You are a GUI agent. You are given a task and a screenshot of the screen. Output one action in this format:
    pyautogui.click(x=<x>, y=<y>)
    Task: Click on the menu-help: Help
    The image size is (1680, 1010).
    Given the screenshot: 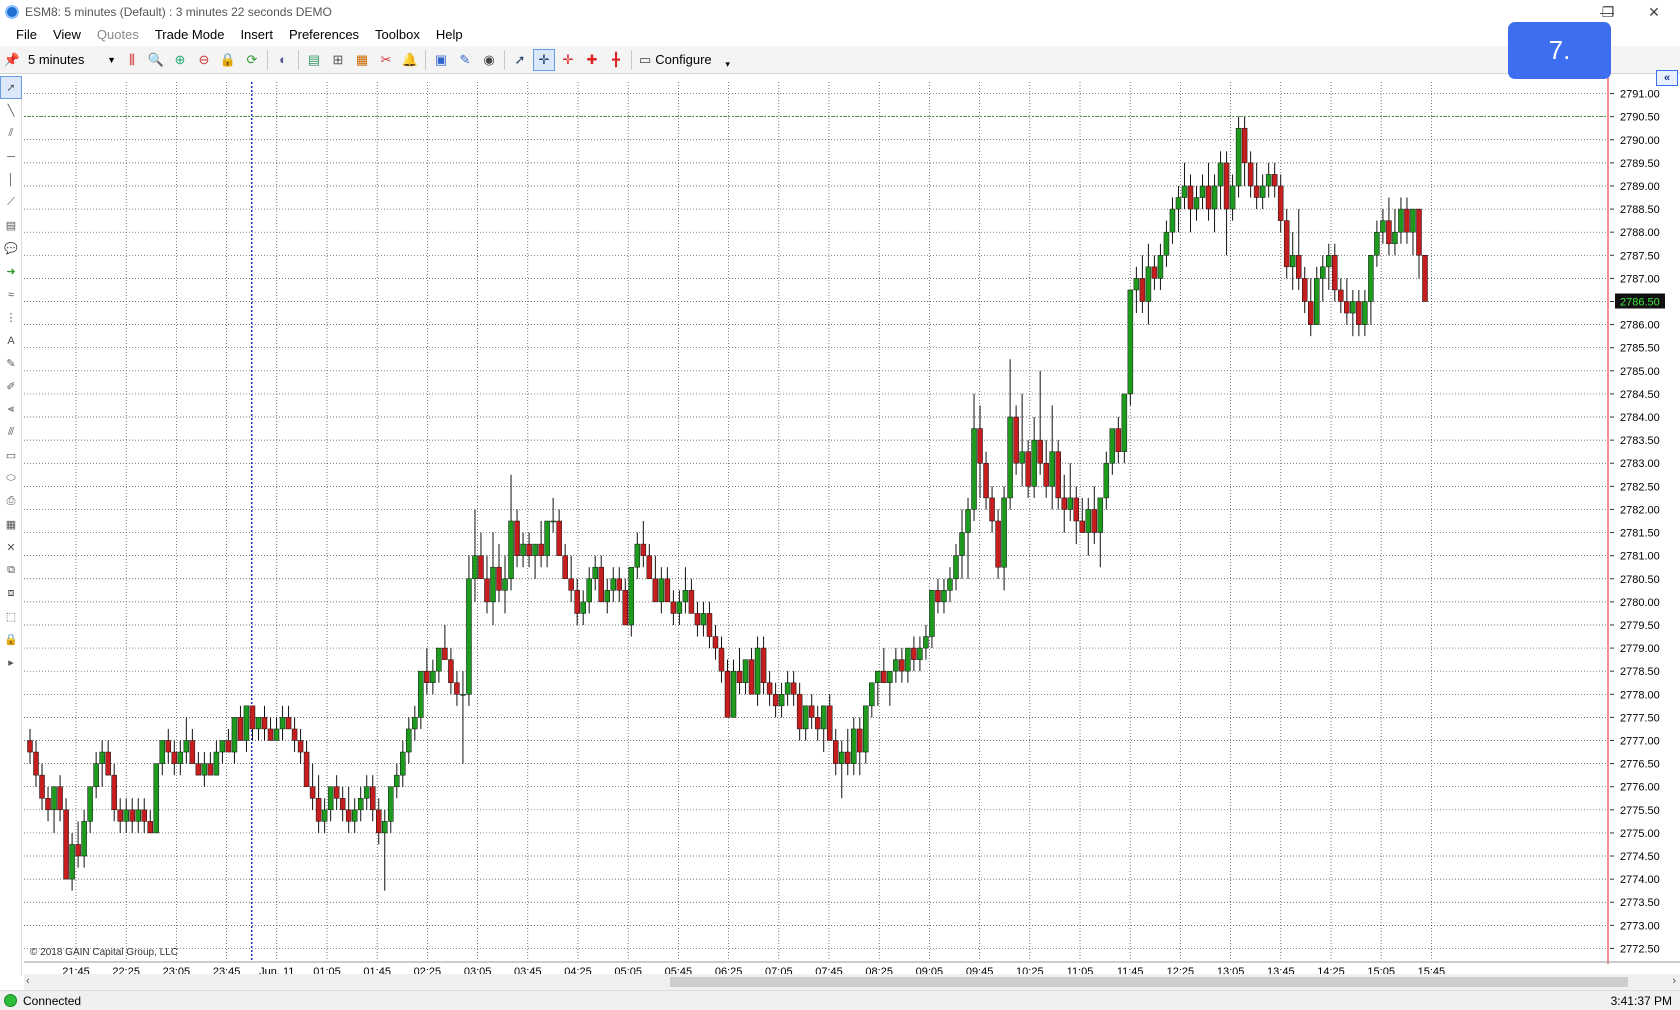 What is the action you would take?
    pyautogui.click(x=449, y=35)
    